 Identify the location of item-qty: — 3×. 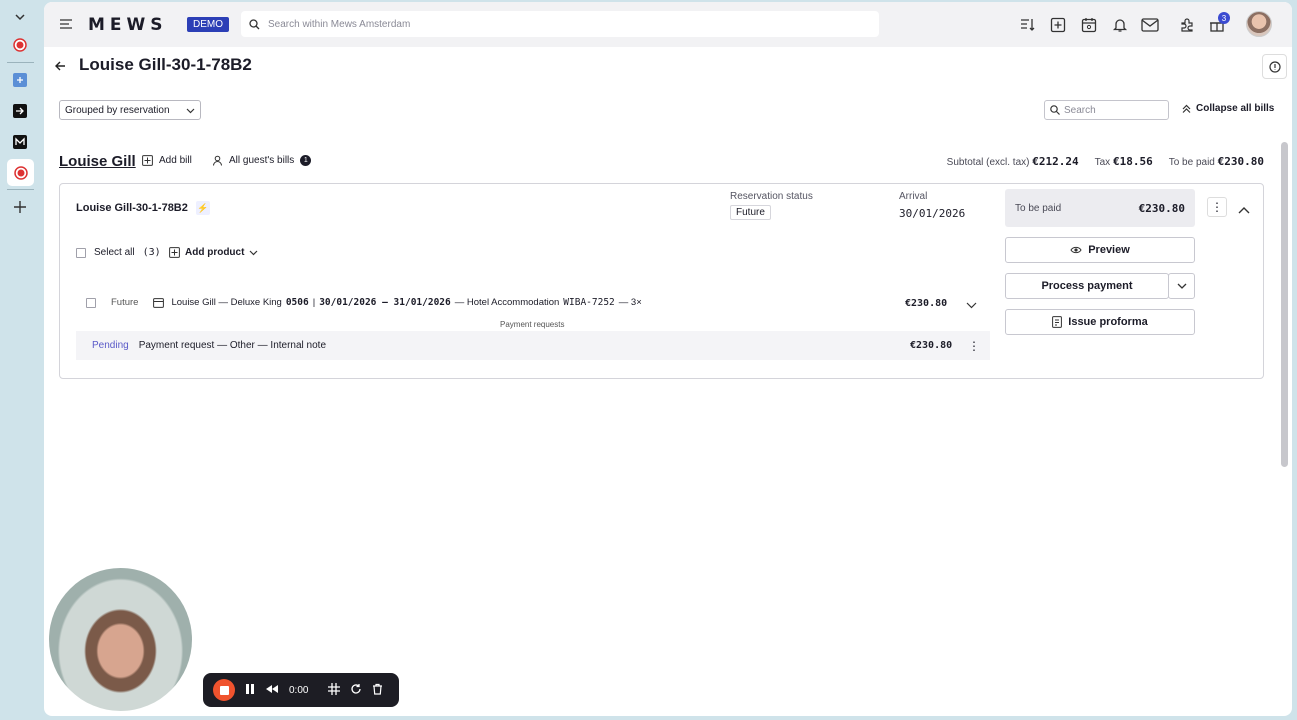
(630, 302).